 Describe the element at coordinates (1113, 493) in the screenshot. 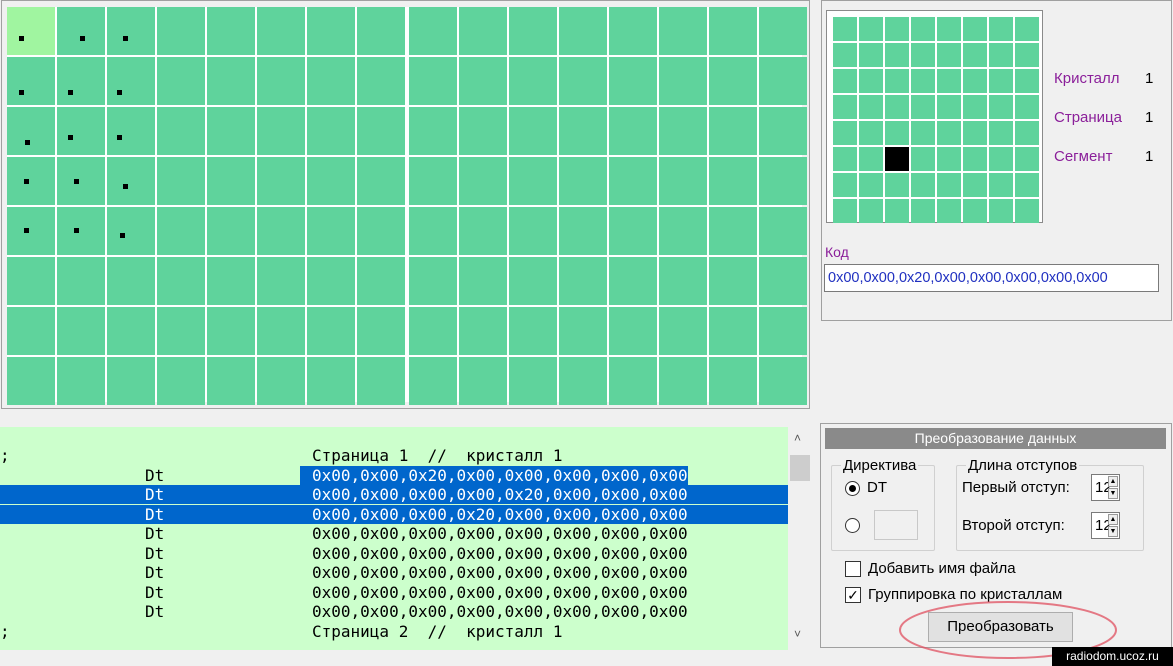

I see `chevron-down-icon: ▼` at that location.